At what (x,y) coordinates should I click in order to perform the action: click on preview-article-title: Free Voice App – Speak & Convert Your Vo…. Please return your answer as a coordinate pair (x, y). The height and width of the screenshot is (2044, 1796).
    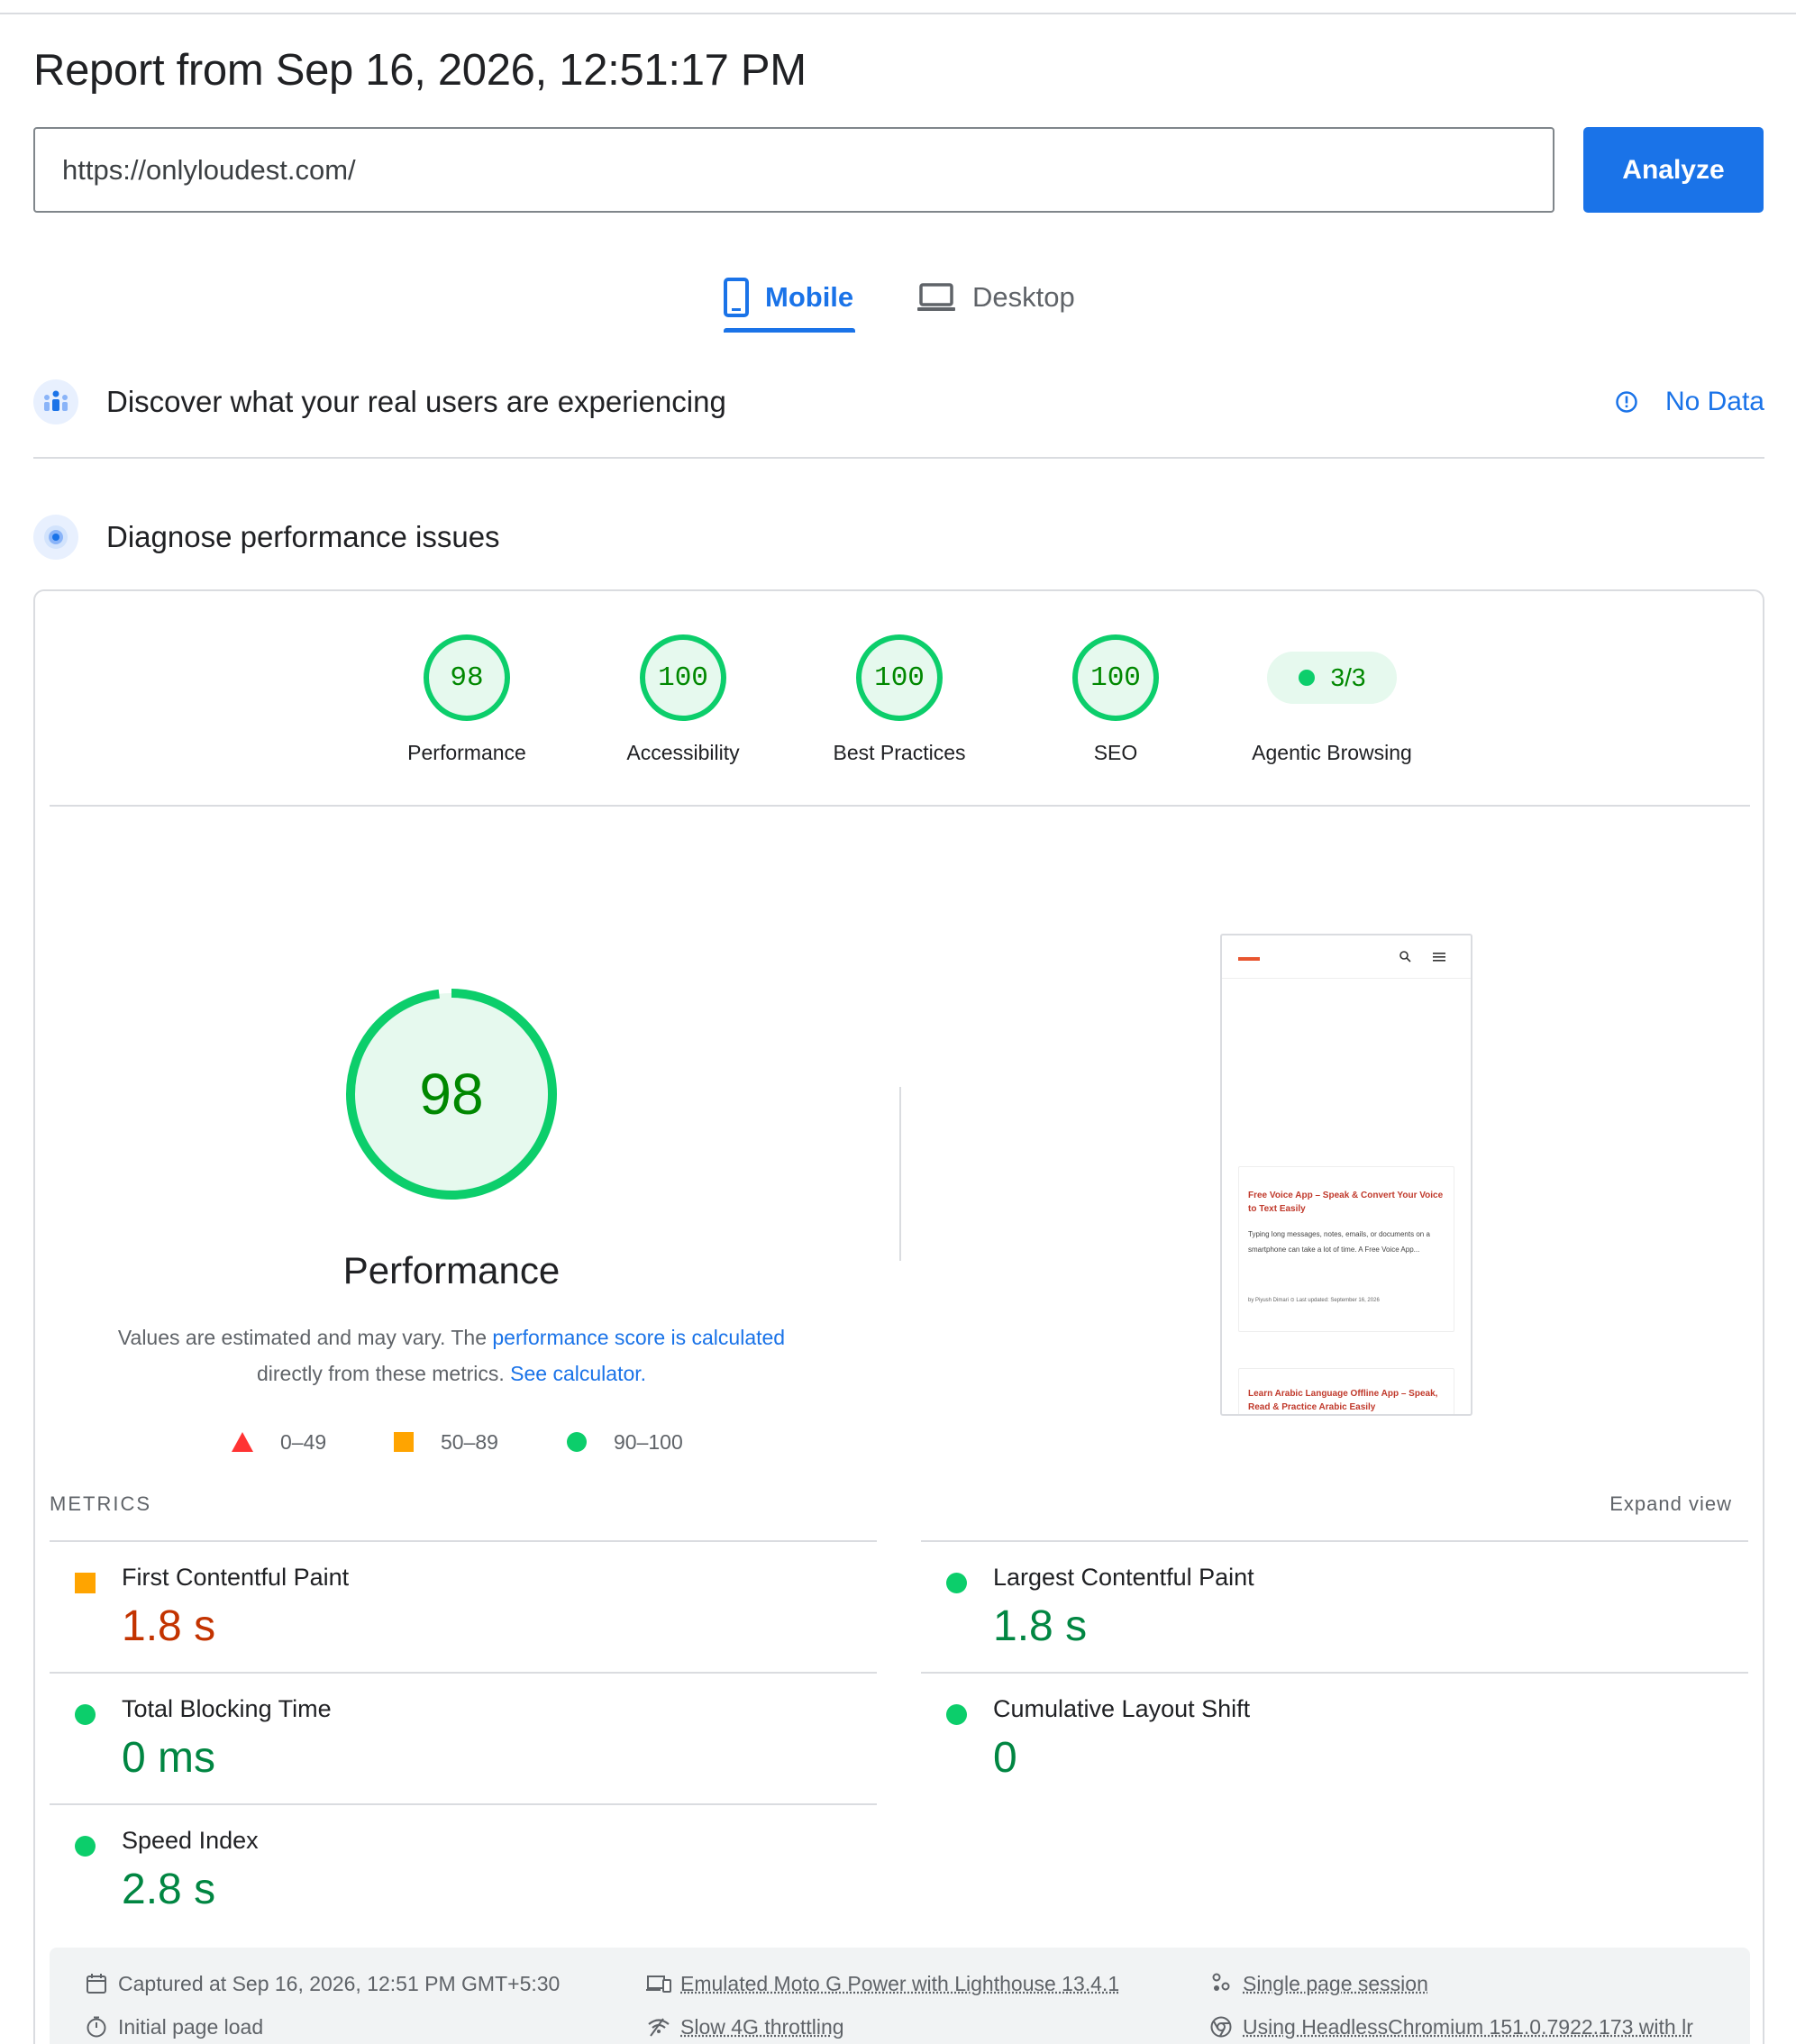
    Looking at the image, I should click on (1346, 1202).